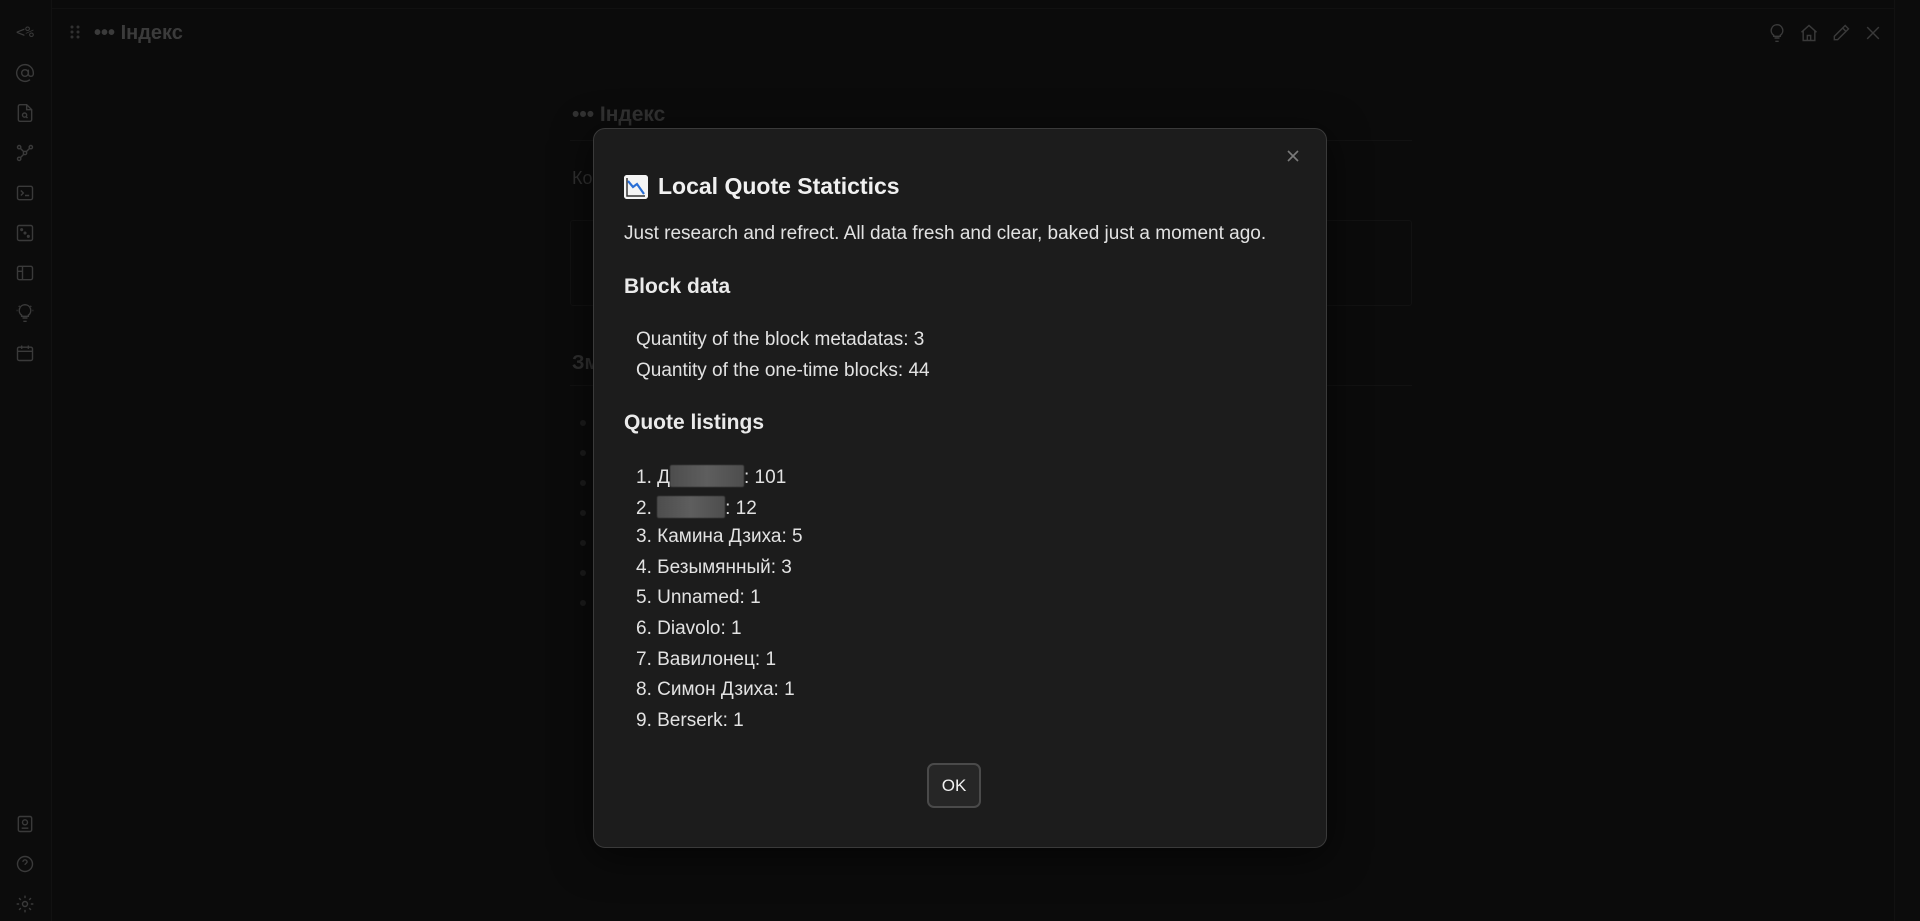  I want to click on quote-author-name: Вавилонец, so click(706, 659).